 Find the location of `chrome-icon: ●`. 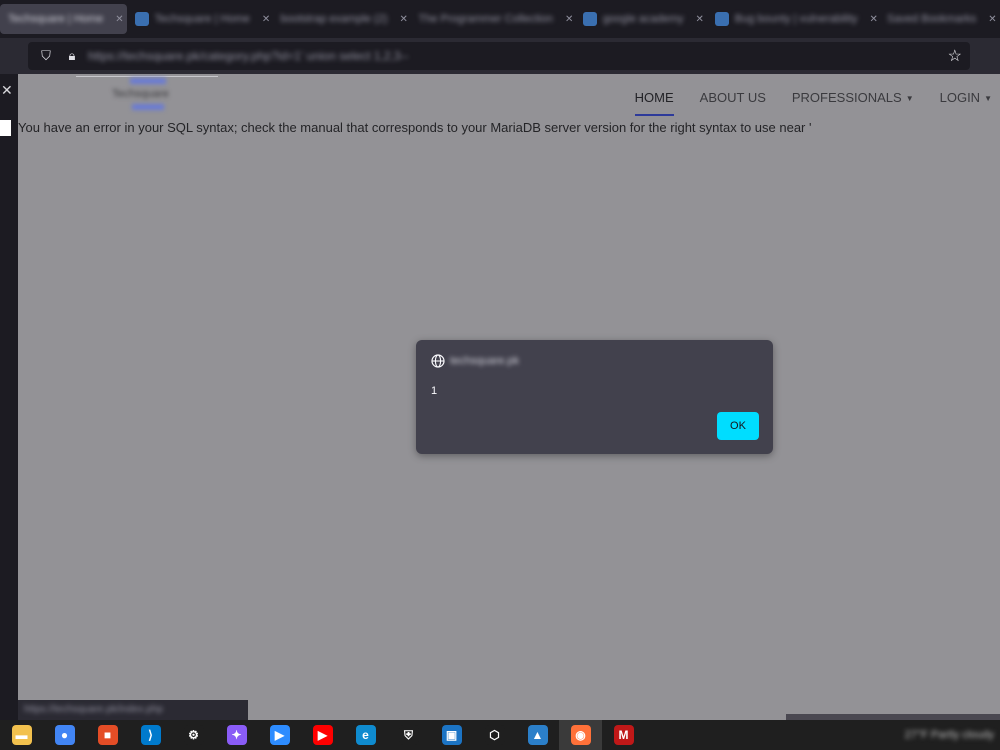

chrome-icon: ● is located at coordinates (64, 735).